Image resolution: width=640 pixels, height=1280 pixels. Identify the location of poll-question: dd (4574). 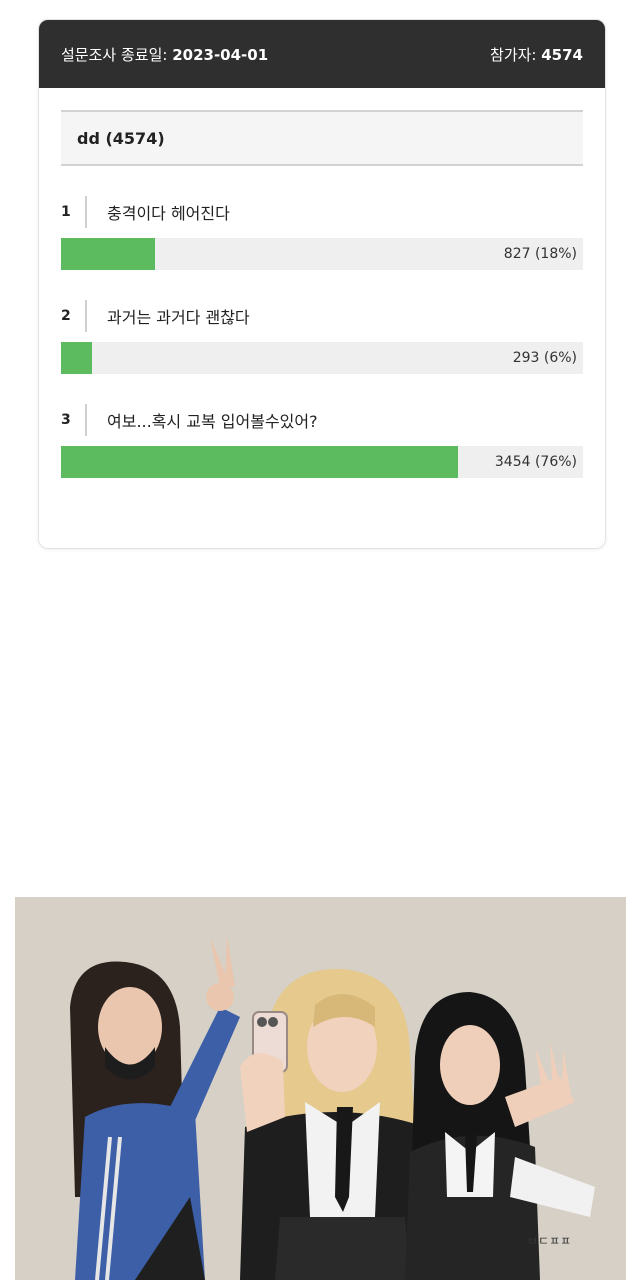
(322, 138).